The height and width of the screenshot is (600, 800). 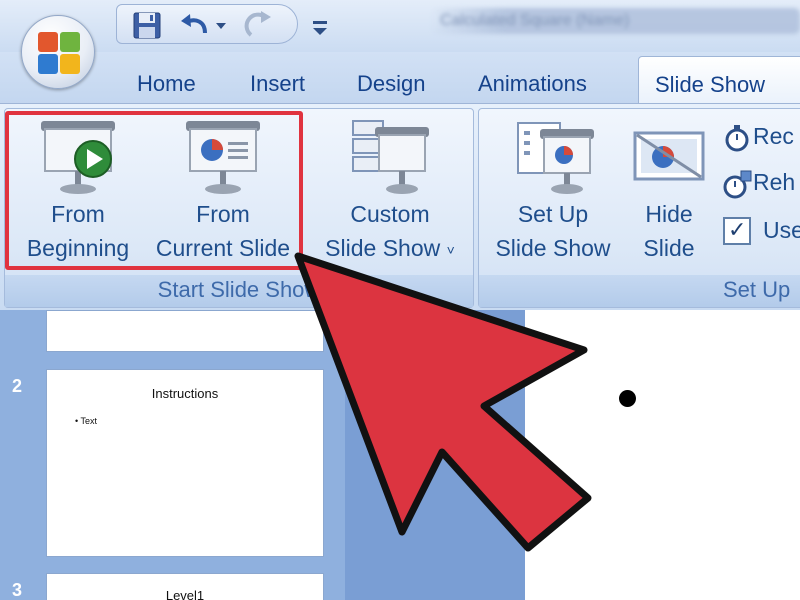 What do you see at coordinates (639, 291) in the screenshot?
I see `group-label-setup: Set Up` at bounding box center [639, 291].